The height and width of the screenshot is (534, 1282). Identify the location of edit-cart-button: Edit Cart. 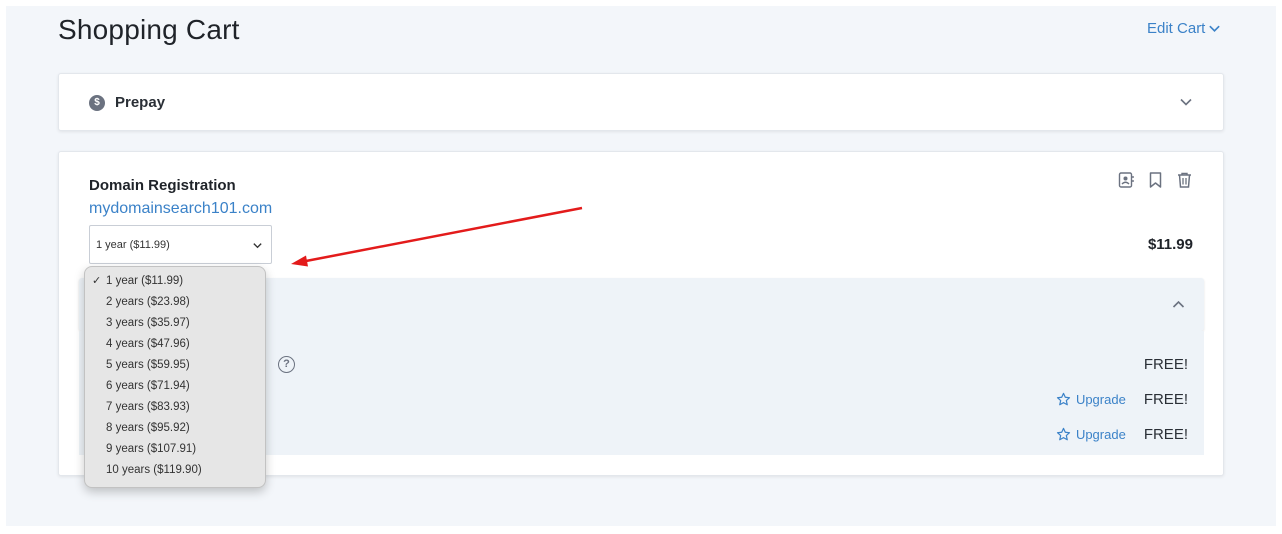
(1184, 28).